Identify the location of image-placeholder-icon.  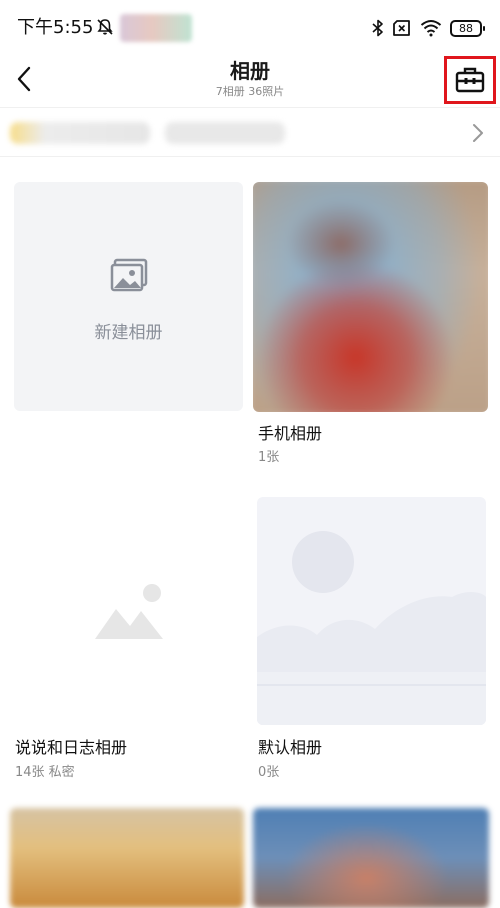
(129, 611).